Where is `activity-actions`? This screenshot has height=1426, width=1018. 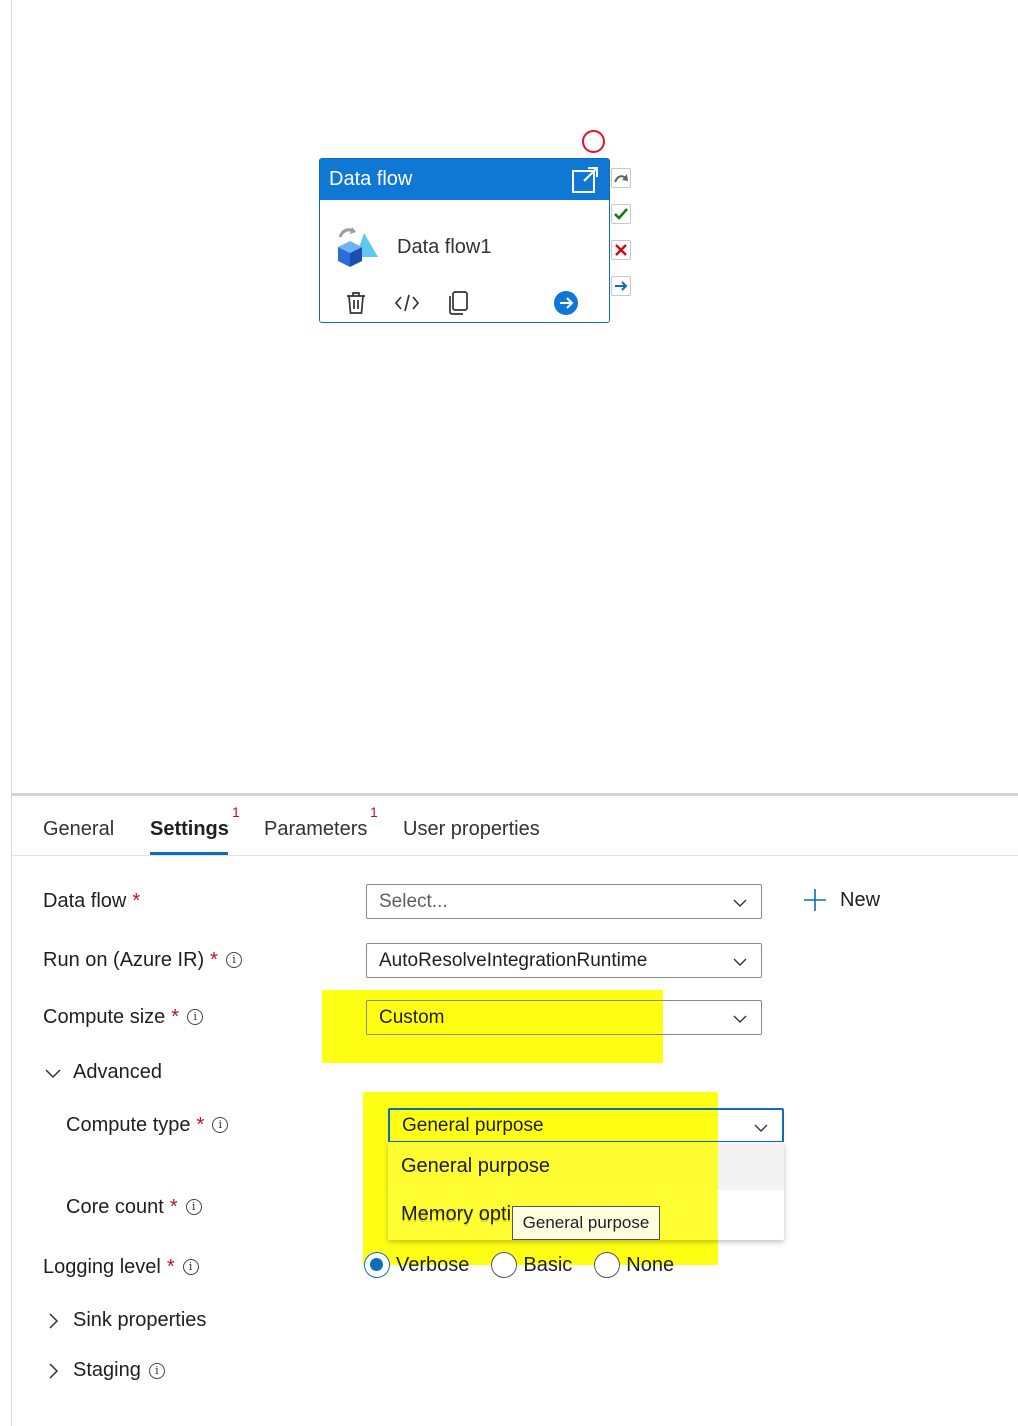
activity-actions is located at coordinates (464, 302).